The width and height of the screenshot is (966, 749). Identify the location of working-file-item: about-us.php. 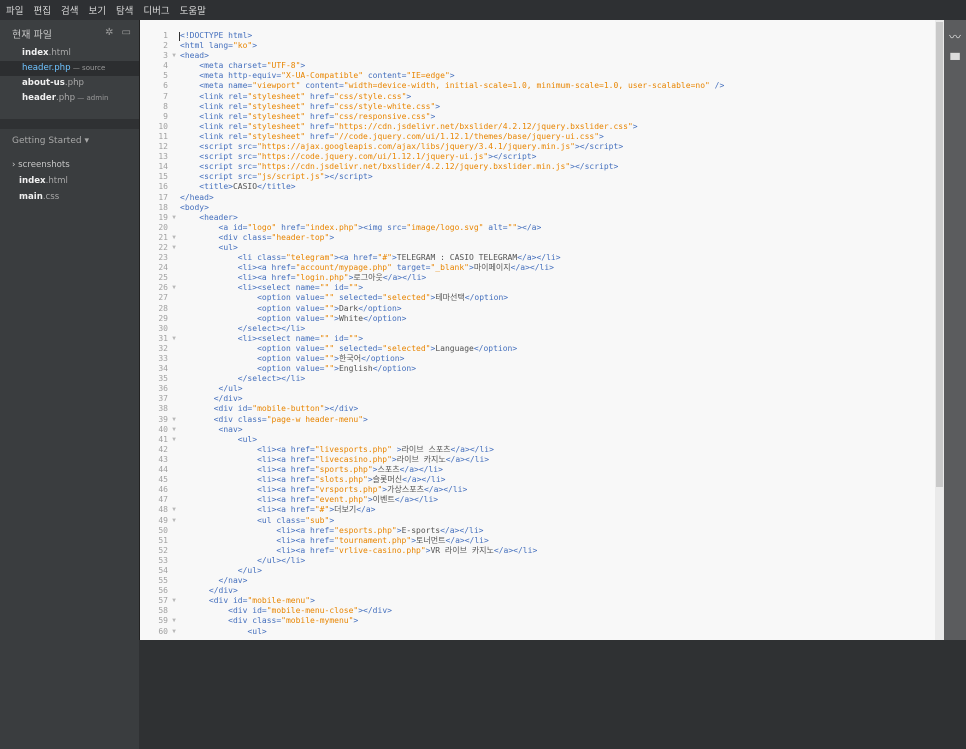
(69, 83).